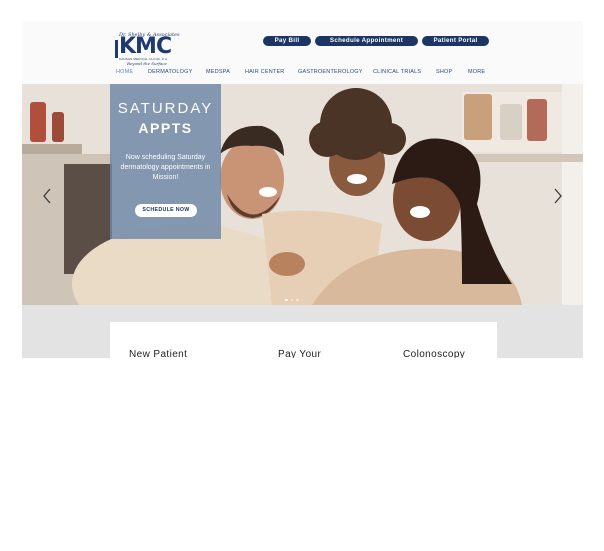 This screenshot has height=551, width=604. I want to click on nav-gastroenterology: GASTROENTEROLOGY, so click(330, 72).